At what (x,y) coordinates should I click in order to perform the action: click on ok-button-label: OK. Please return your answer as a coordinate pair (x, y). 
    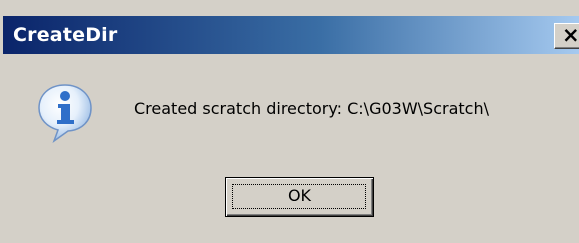
    Looking at the image, I should click on (299, 195).